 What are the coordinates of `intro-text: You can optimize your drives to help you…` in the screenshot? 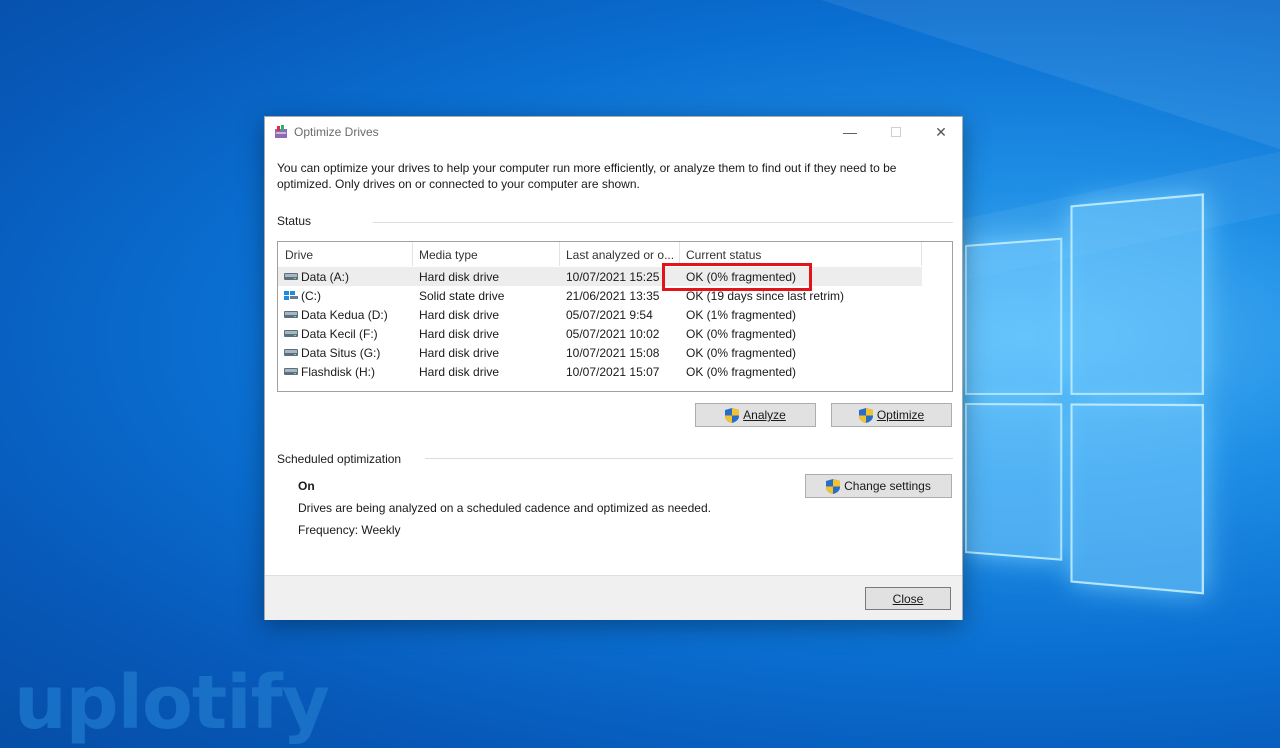 It's located at (587, 176).